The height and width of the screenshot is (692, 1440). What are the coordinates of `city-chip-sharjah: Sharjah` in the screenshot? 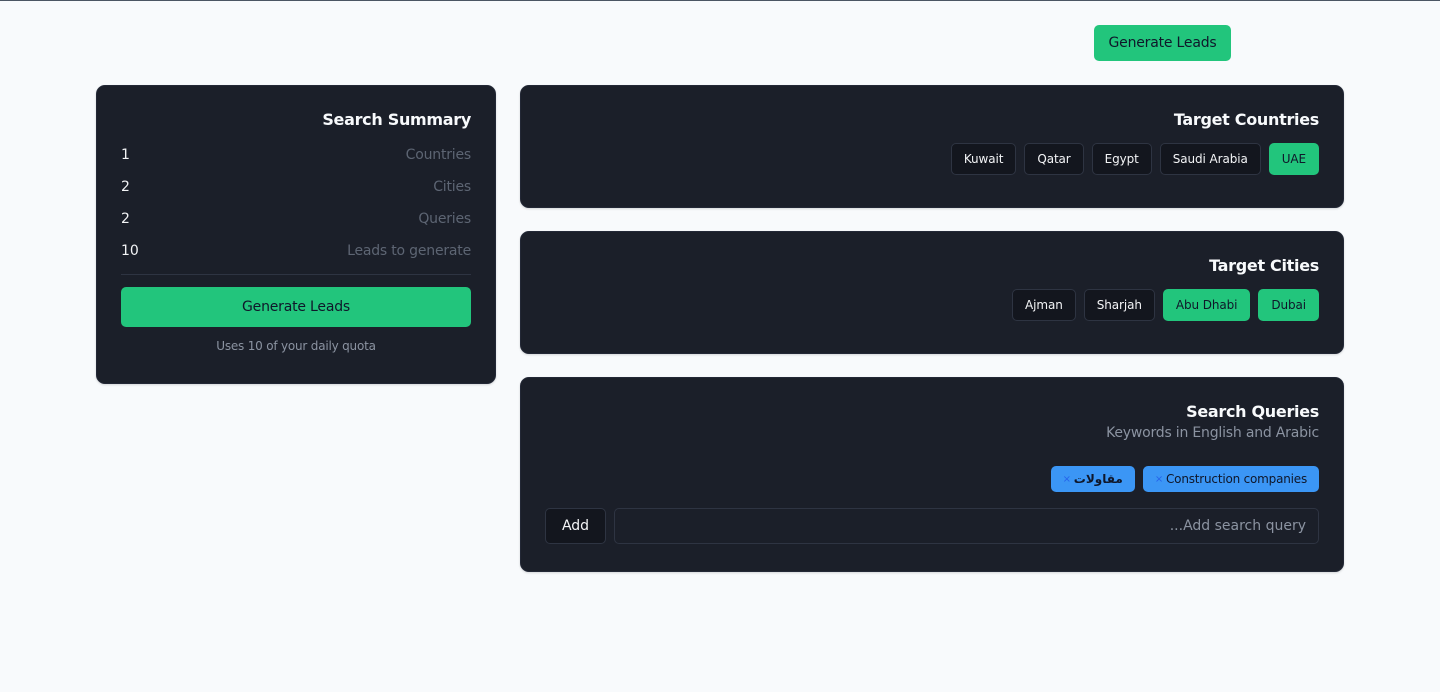 It's located at (1119, 305).